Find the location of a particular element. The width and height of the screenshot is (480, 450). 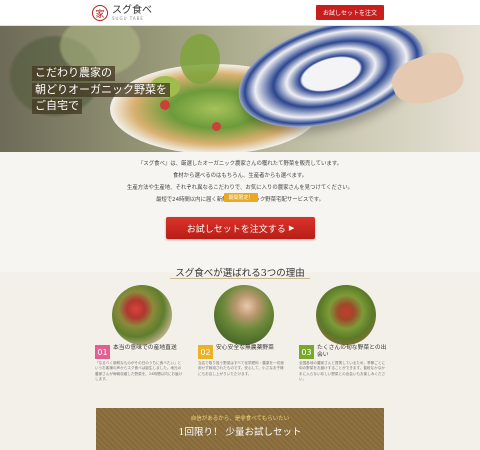

logo-subtitle: SUGU TABE is located at coordinates (128, 18).